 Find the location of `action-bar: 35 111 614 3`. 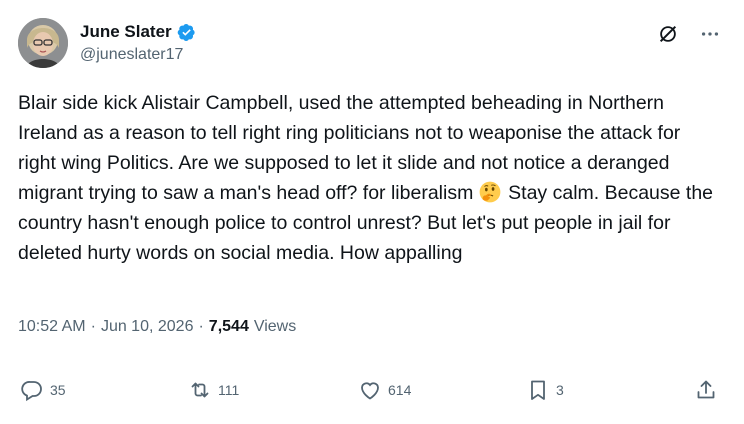

action-bar: 35 111 614 3 is located at coordinates (370, 394).